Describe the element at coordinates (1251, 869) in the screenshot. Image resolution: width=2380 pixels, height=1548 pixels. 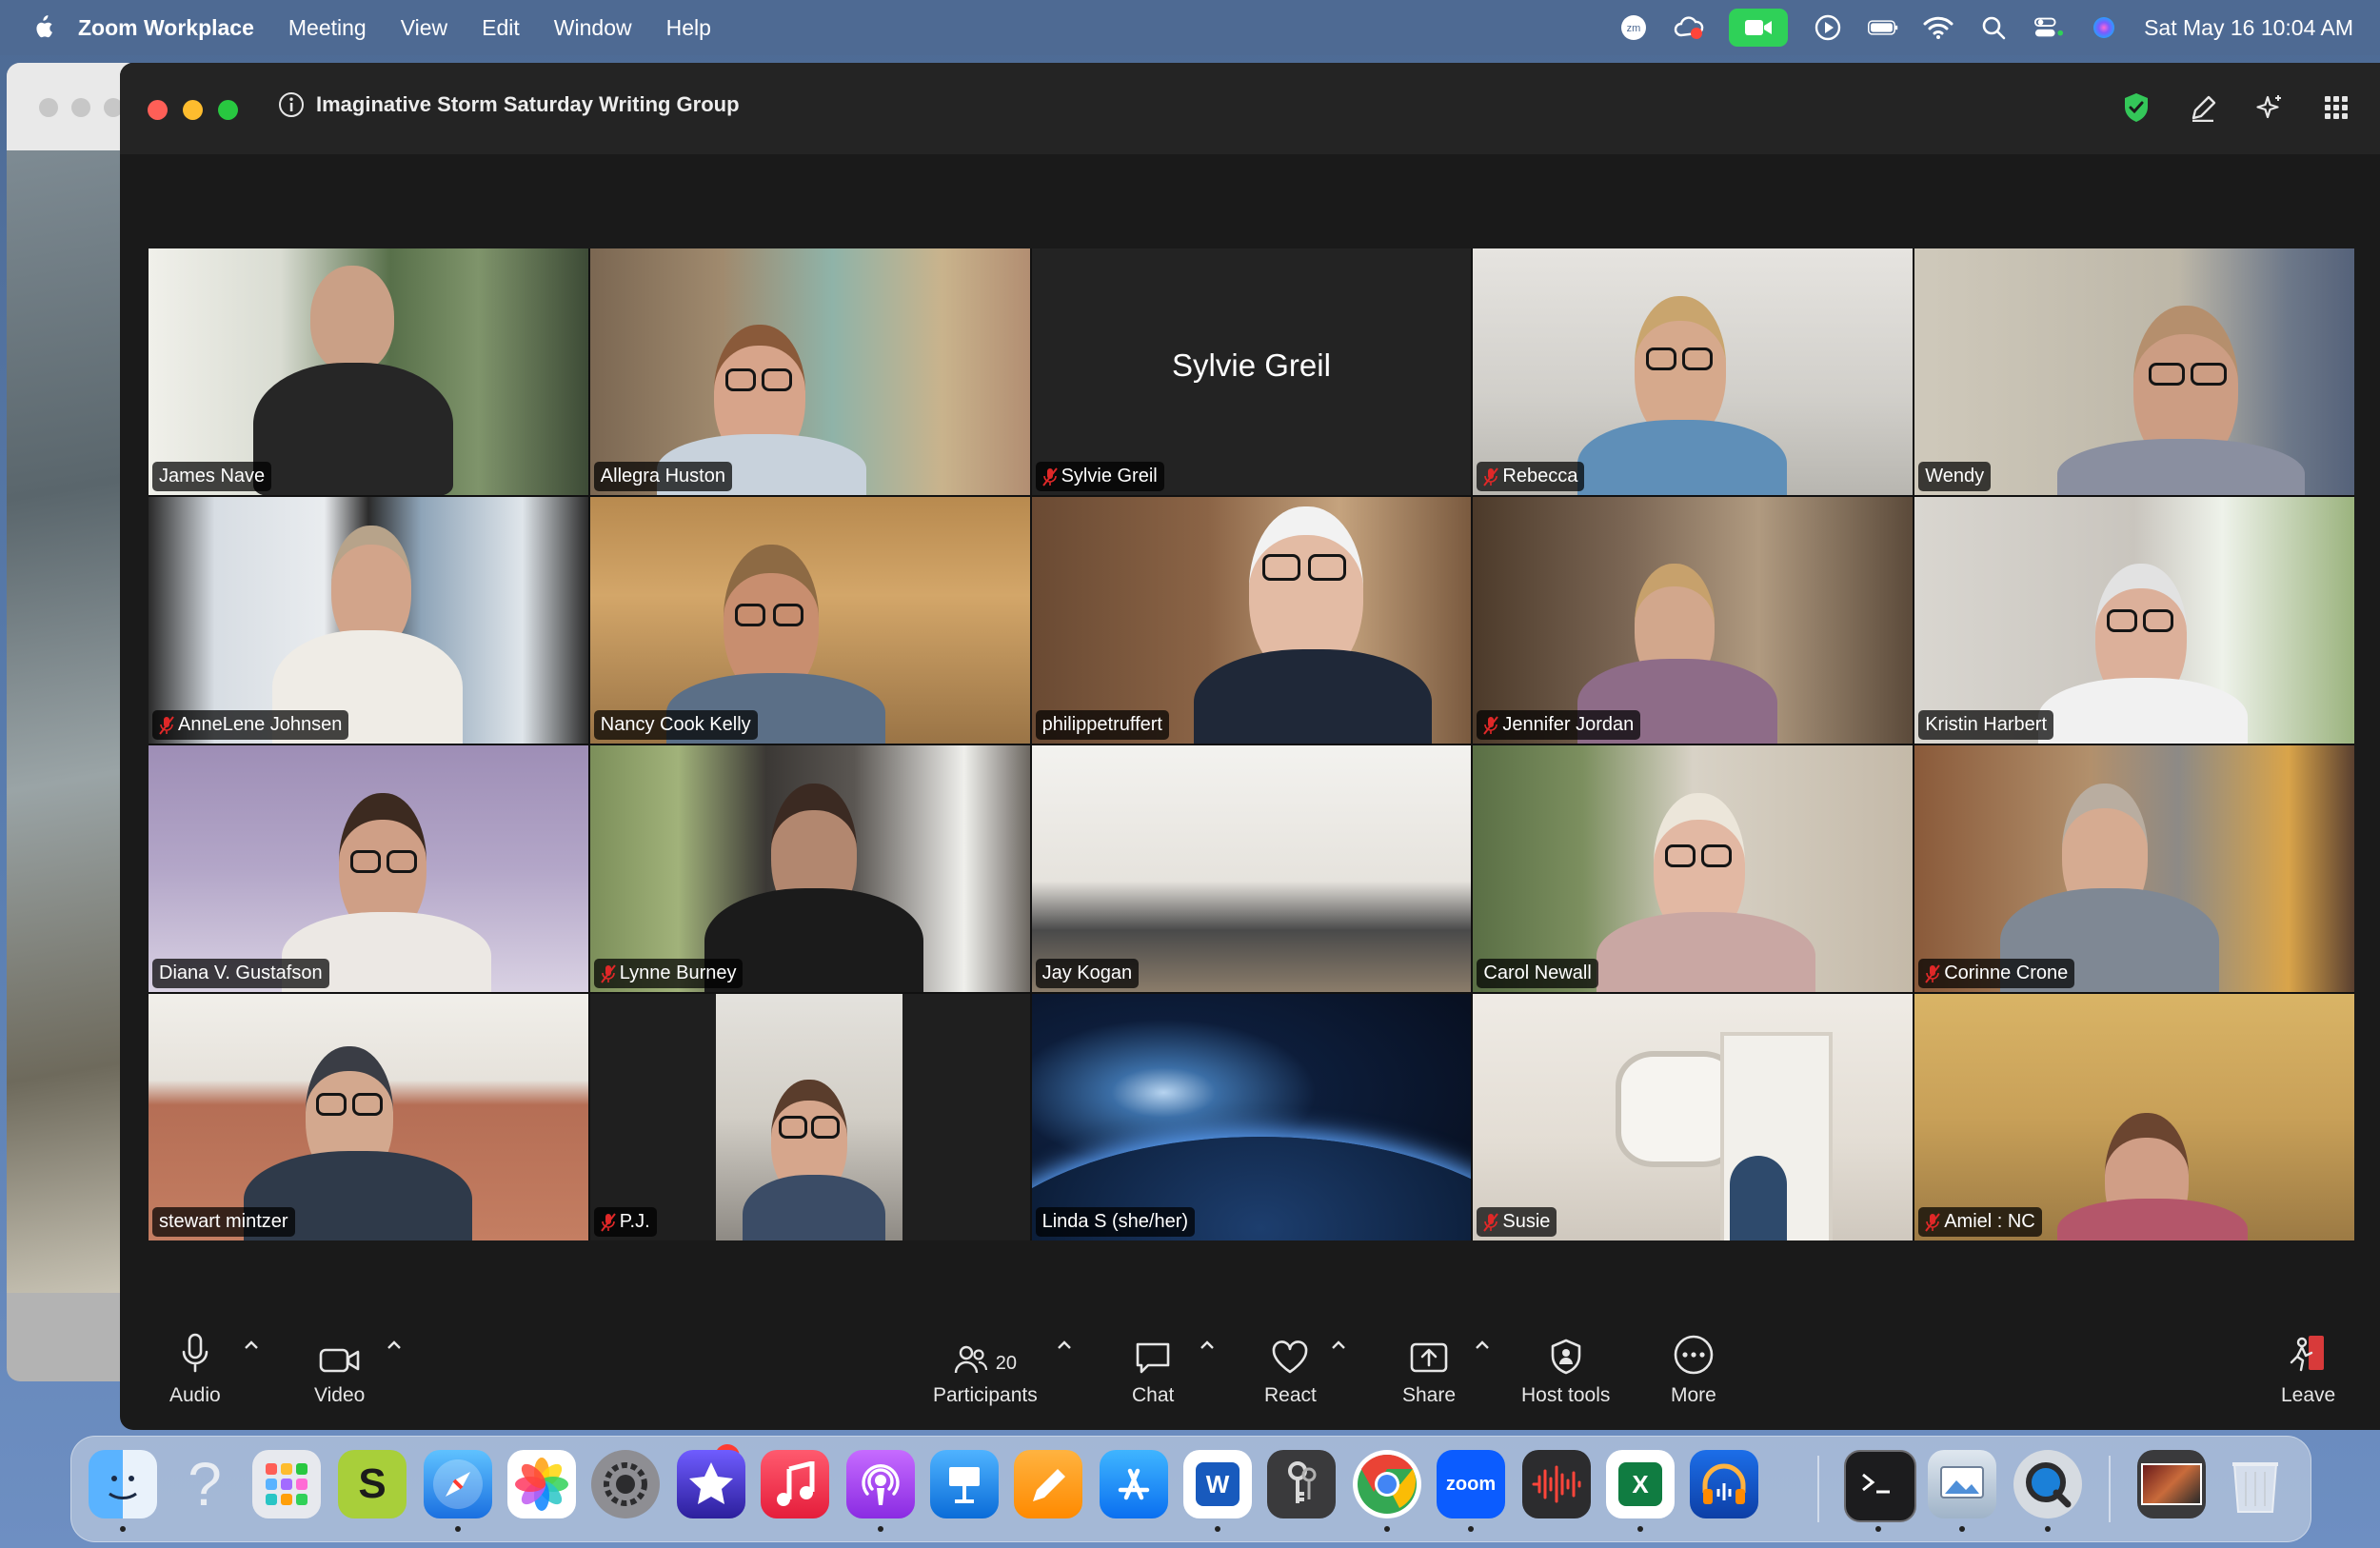
I see `video-tile: Jay Kogan` at that location.